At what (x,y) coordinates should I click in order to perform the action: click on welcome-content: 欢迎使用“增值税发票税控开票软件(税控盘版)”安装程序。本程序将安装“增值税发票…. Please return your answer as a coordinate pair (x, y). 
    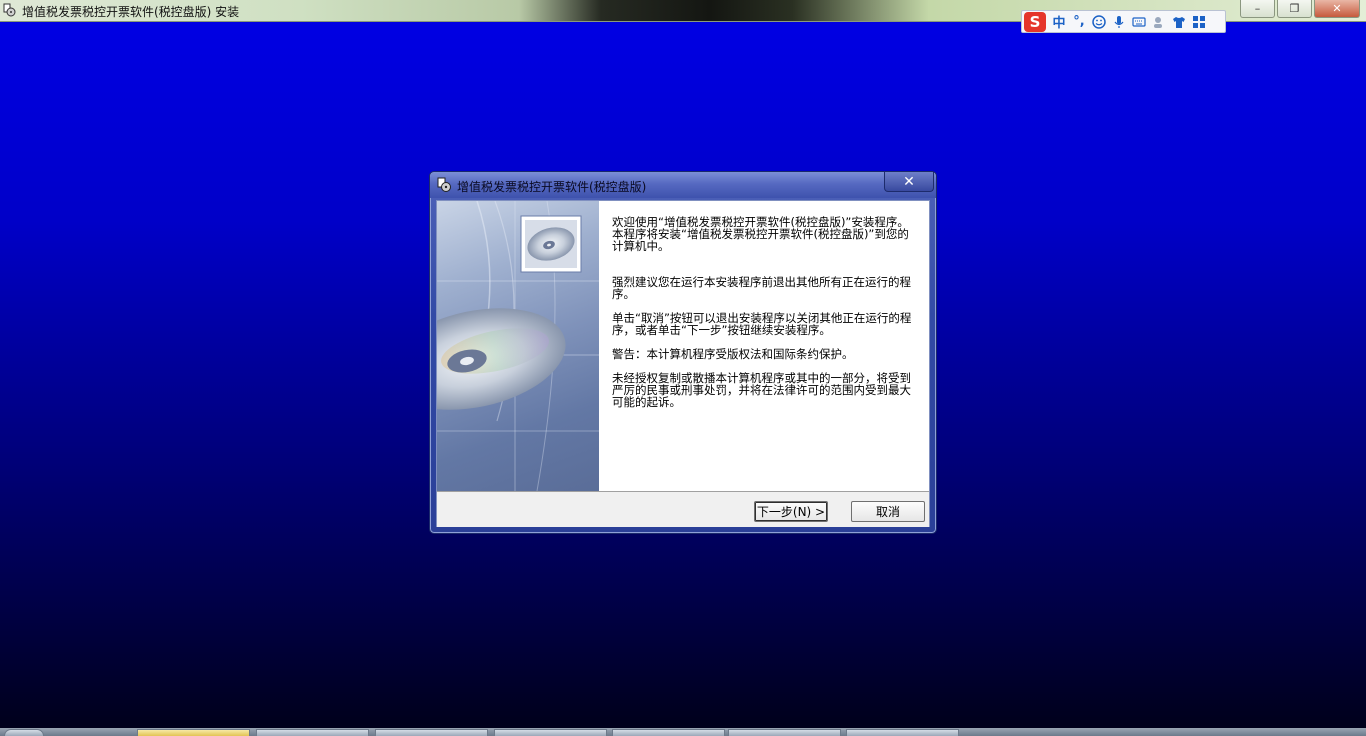
    Looking at the image, I should click on (764, 346).